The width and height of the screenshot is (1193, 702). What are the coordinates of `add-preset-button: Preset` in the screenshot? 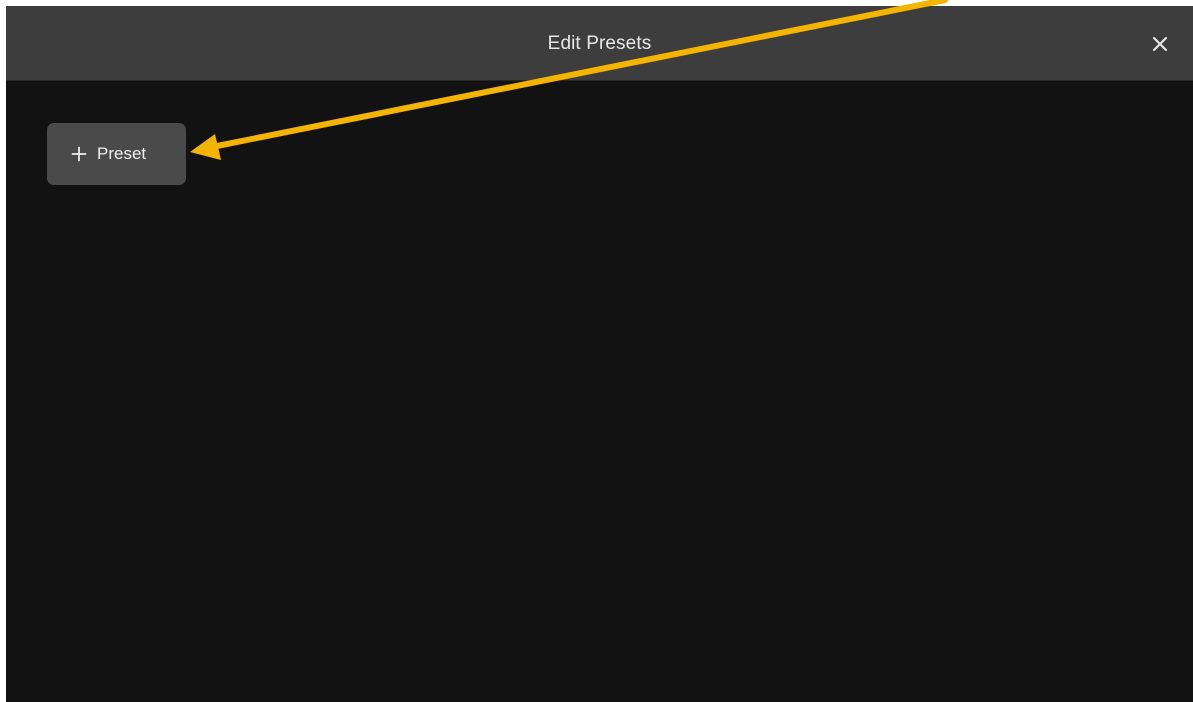 It's located at (116, 154).